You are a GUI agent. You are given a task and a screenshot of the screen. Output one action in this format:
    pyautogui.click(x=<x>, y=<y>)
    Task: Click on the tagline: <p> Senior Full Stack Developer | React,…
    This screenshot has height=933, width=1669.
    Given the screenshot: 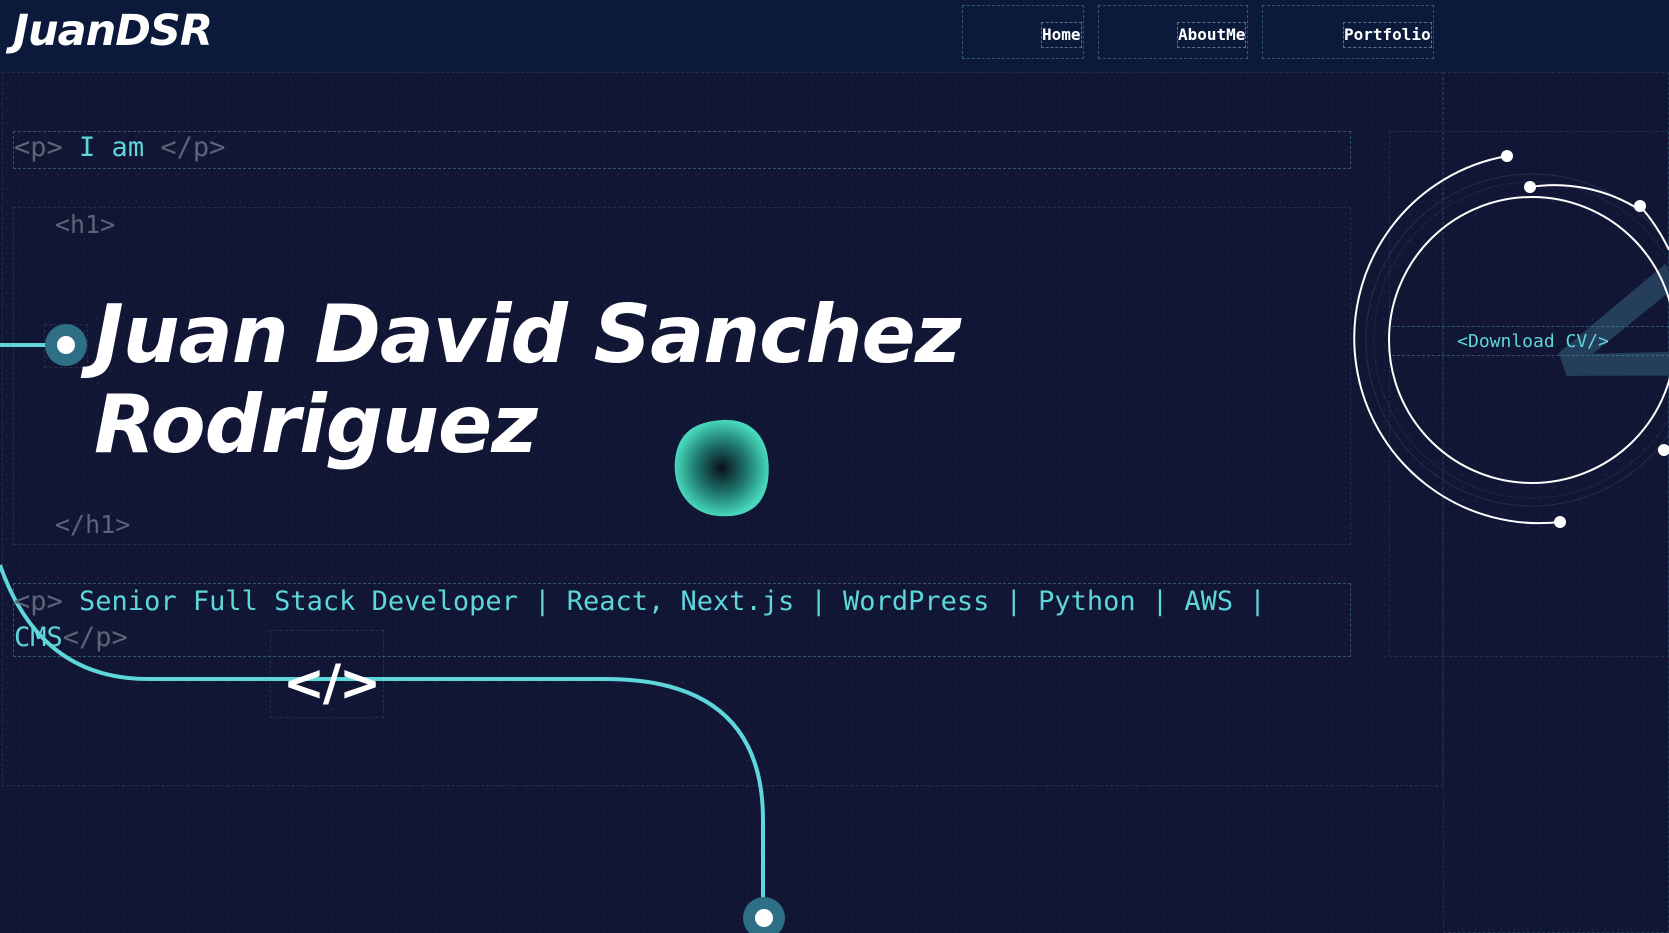 What is the action you would take?
    pyautogui.click(x=679, y=620)
    